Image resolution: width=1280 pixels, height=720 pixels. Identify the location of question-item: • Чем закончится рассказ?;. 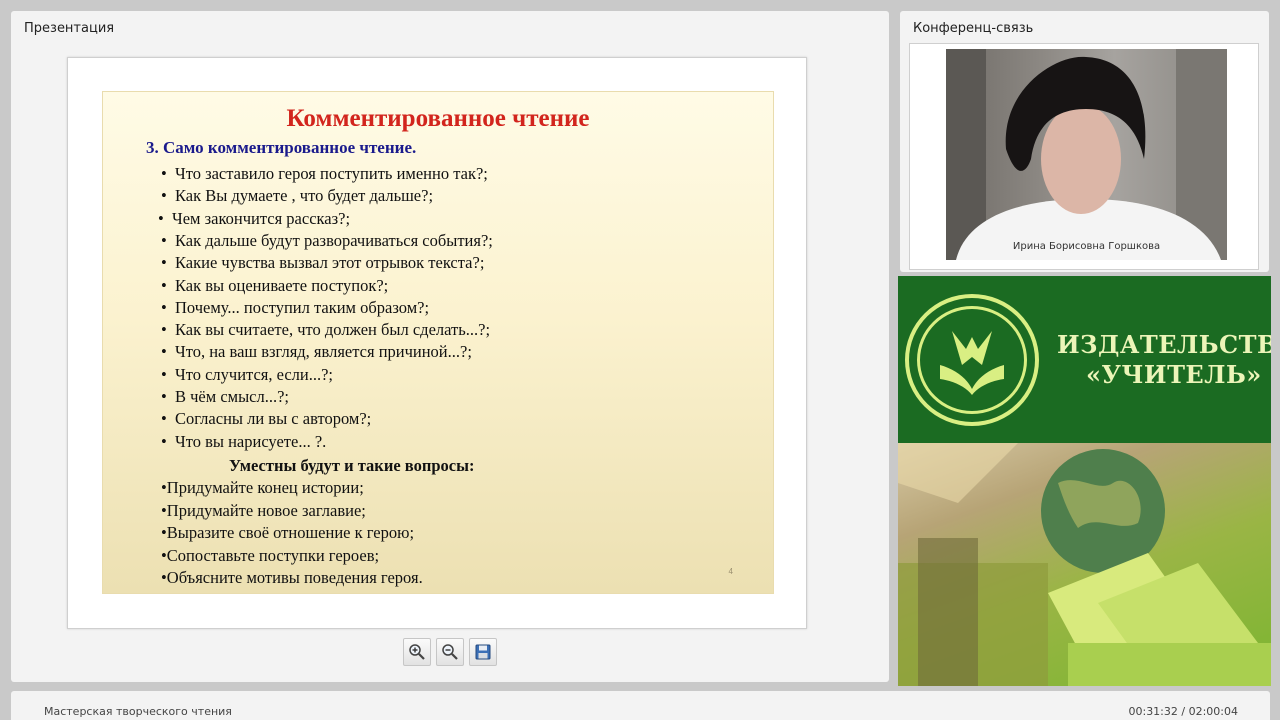
(254, 219).